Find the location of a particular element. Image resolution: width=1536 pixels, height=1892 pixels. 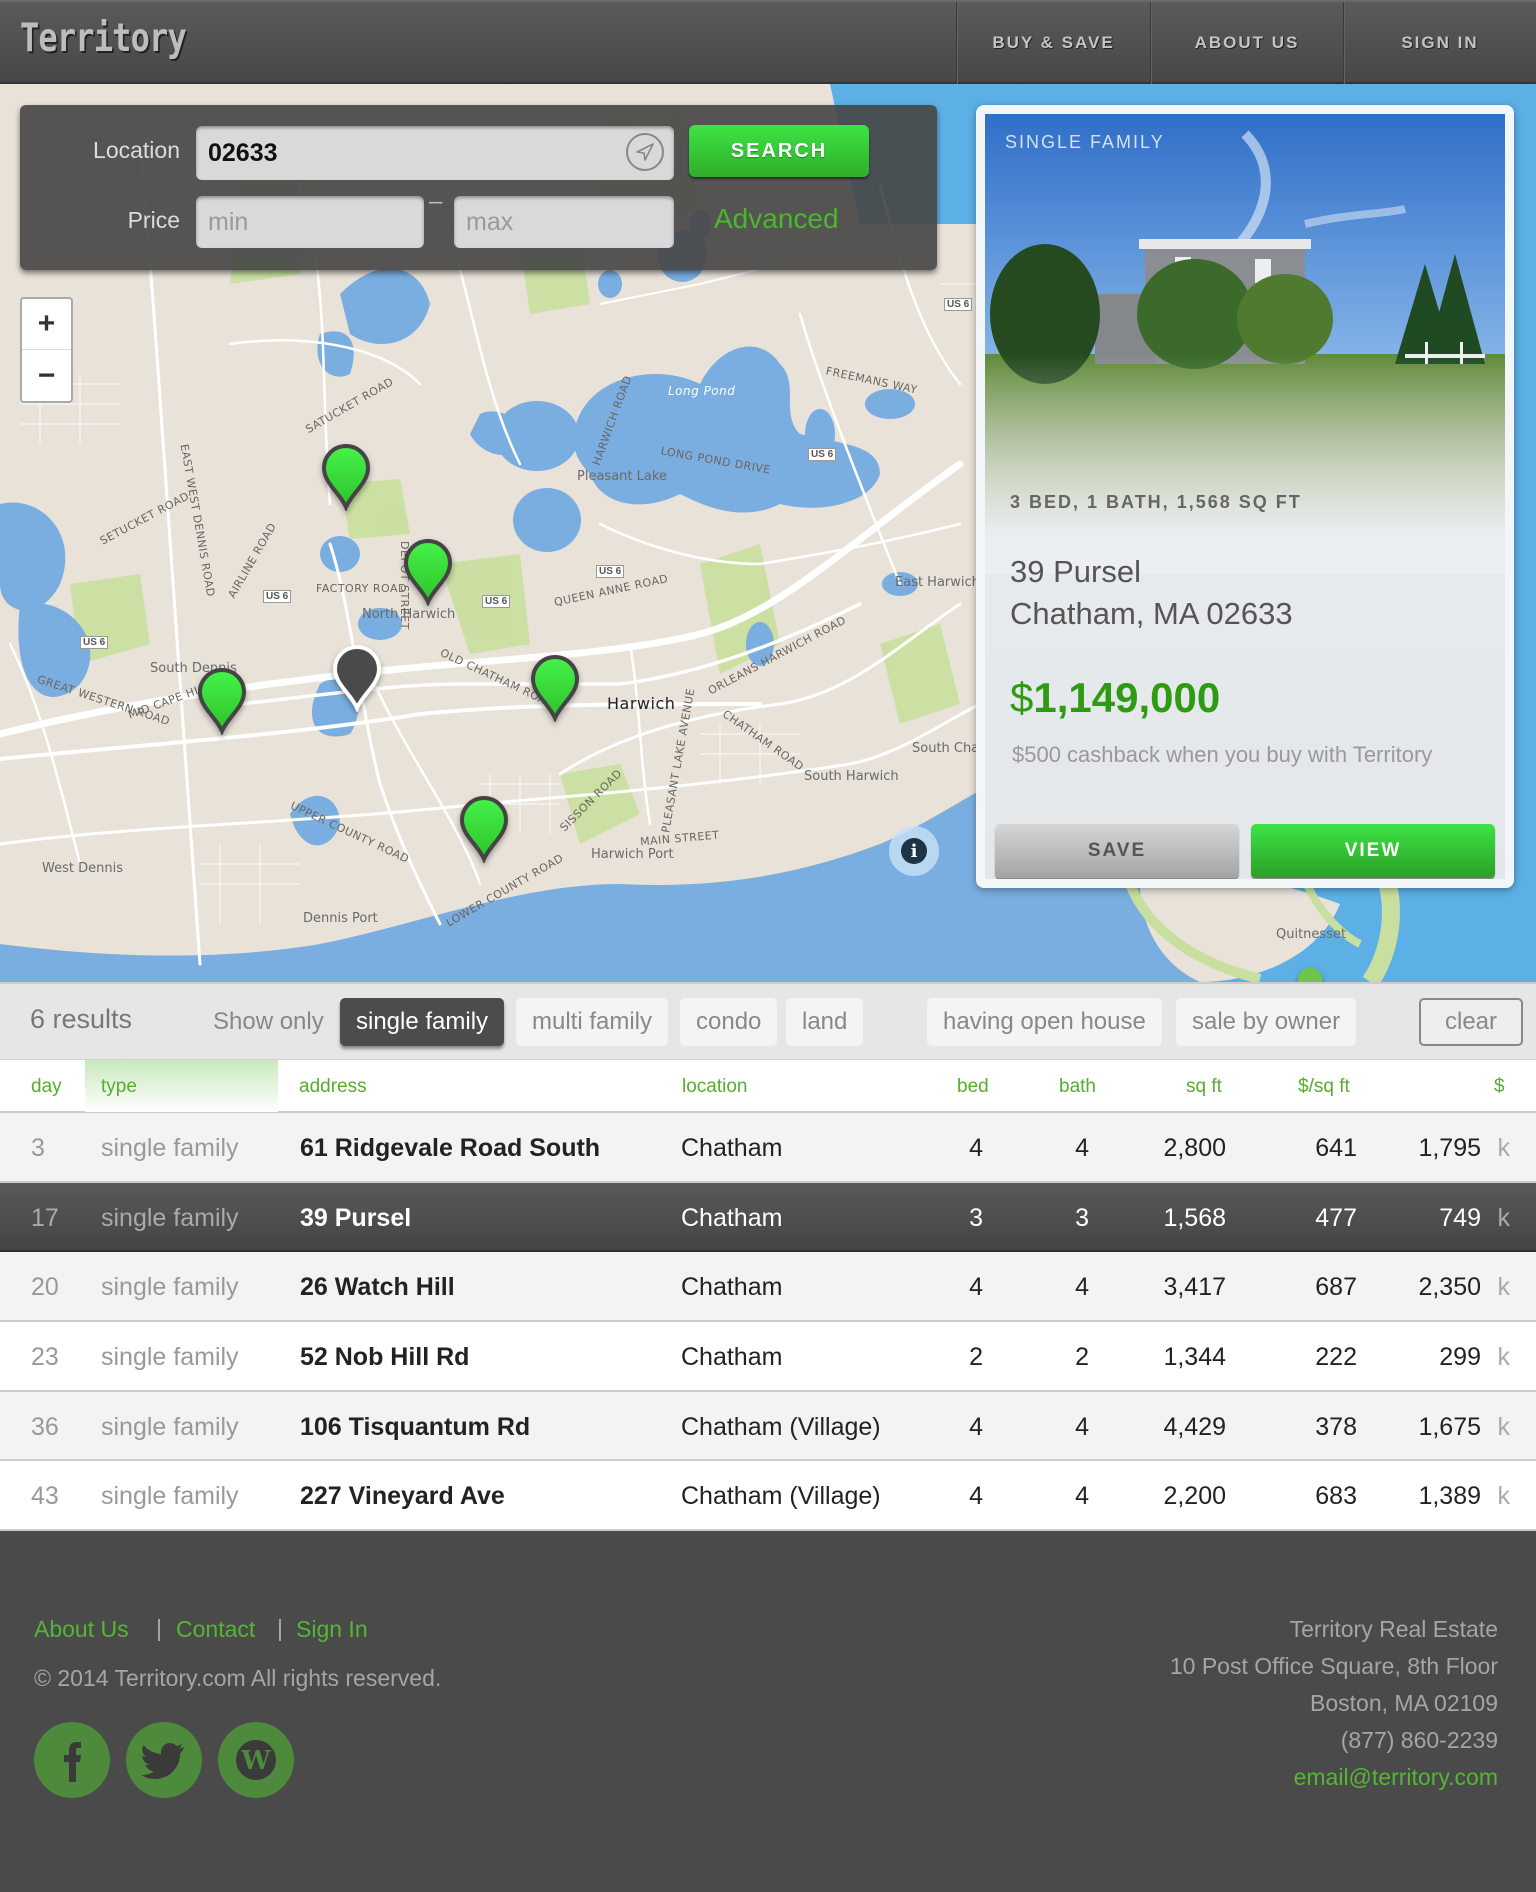

col-day: day is located at coordinates (46, 1087).